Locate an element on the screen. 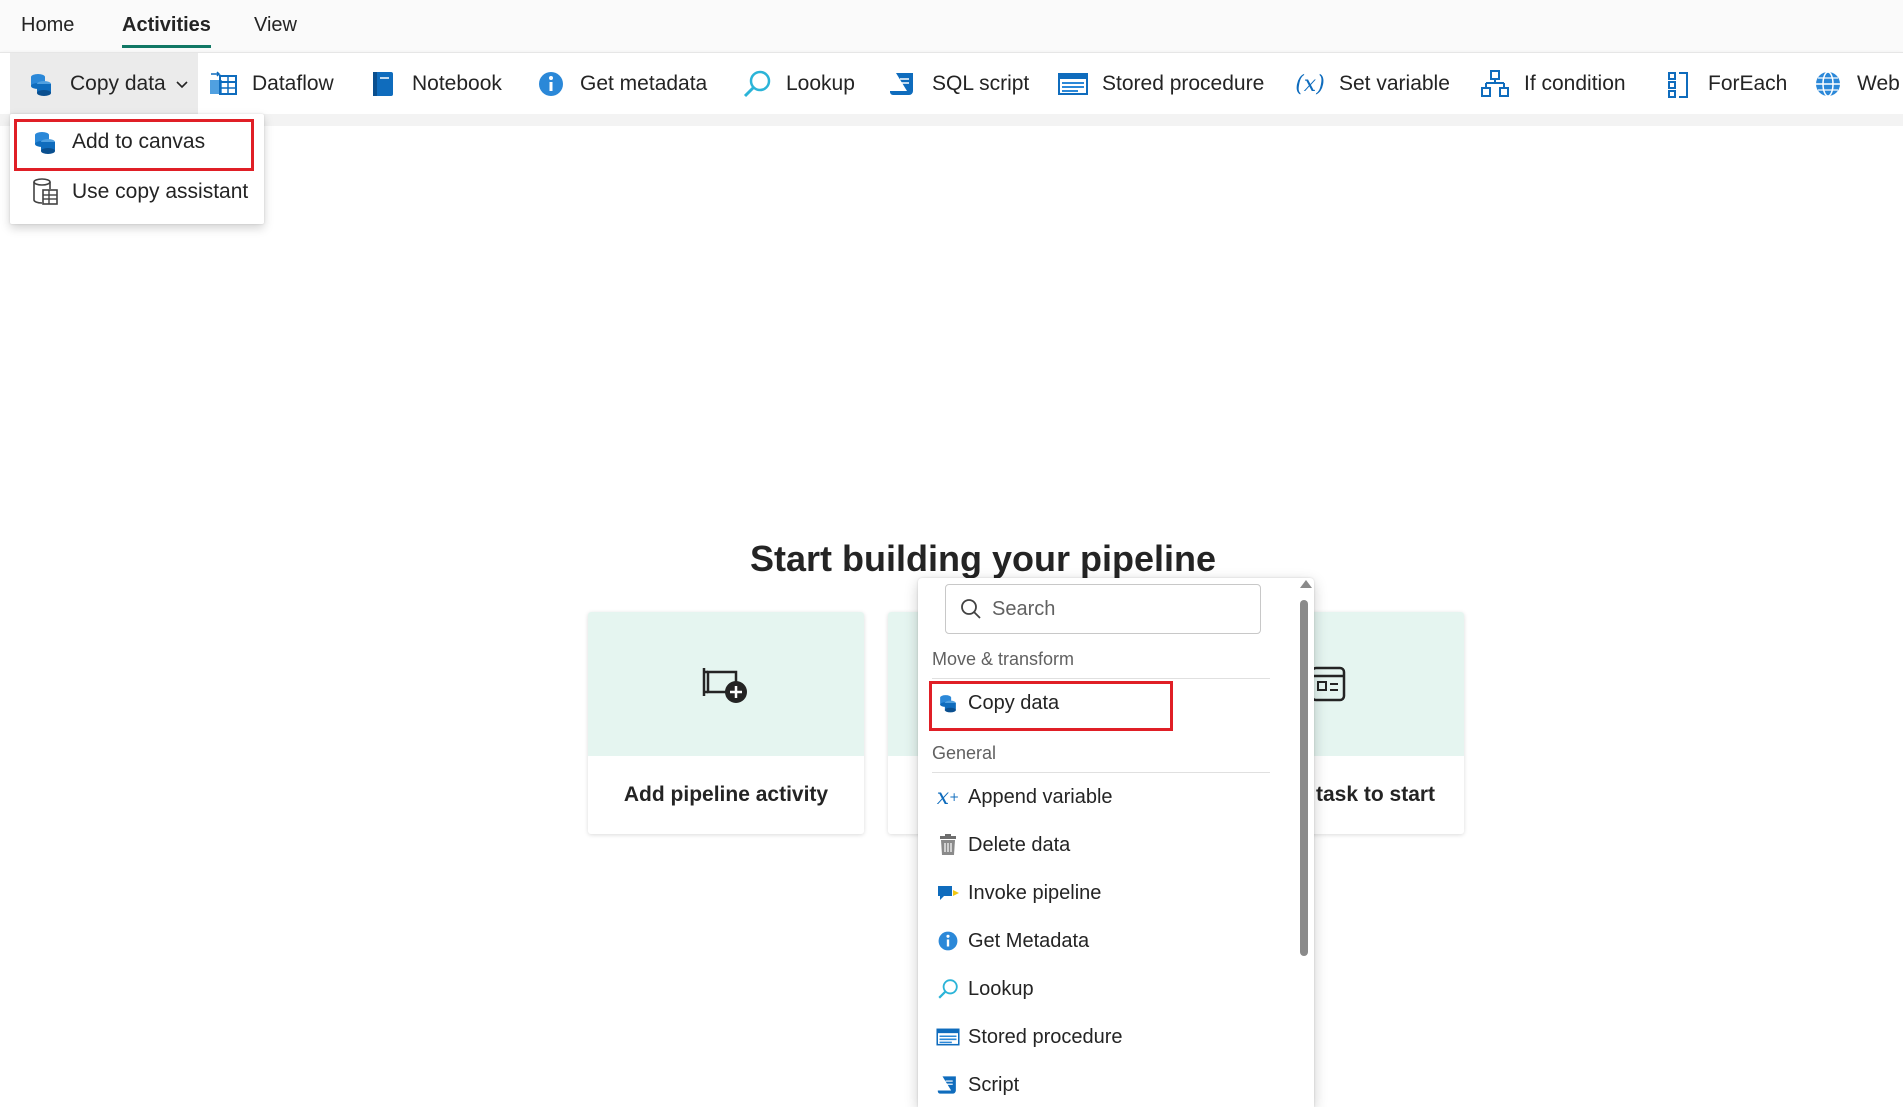 Image resolution: width=1903 pixels, height=1107 pixels. panel-item-label: Stored procedure is located at coordinates (1045, 1036).